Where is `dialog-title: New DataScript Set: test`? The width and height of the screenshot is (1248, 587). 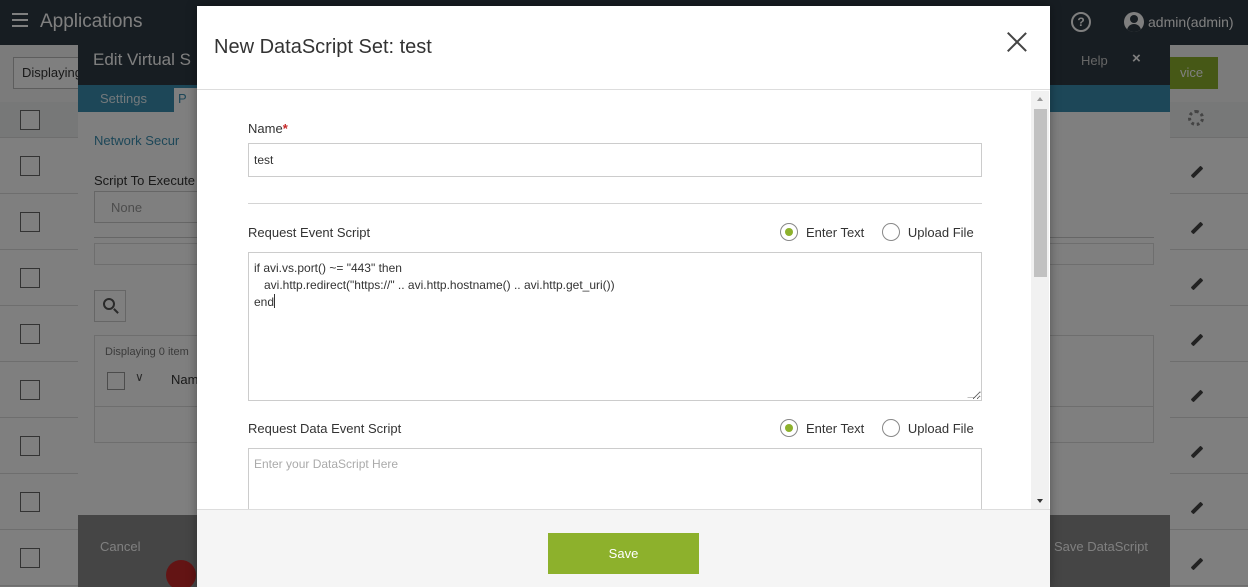 dialog-title: New DataScript Set: test is located at coordinates (323, 47).